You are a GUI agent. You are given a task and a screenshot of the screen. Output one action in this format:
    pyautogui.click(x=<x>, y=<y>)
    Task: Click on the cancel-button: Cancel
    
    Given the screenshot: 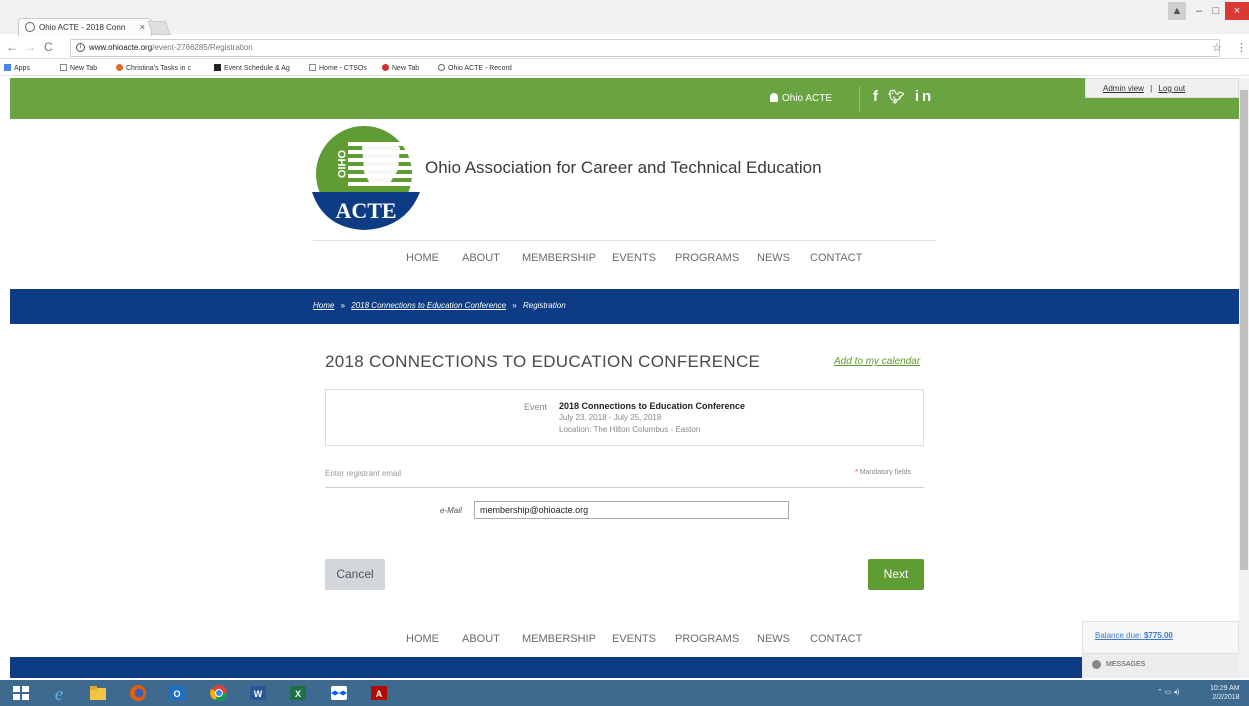 What is the action you would take?
    pyautogui.click(x=355, y=574)
    